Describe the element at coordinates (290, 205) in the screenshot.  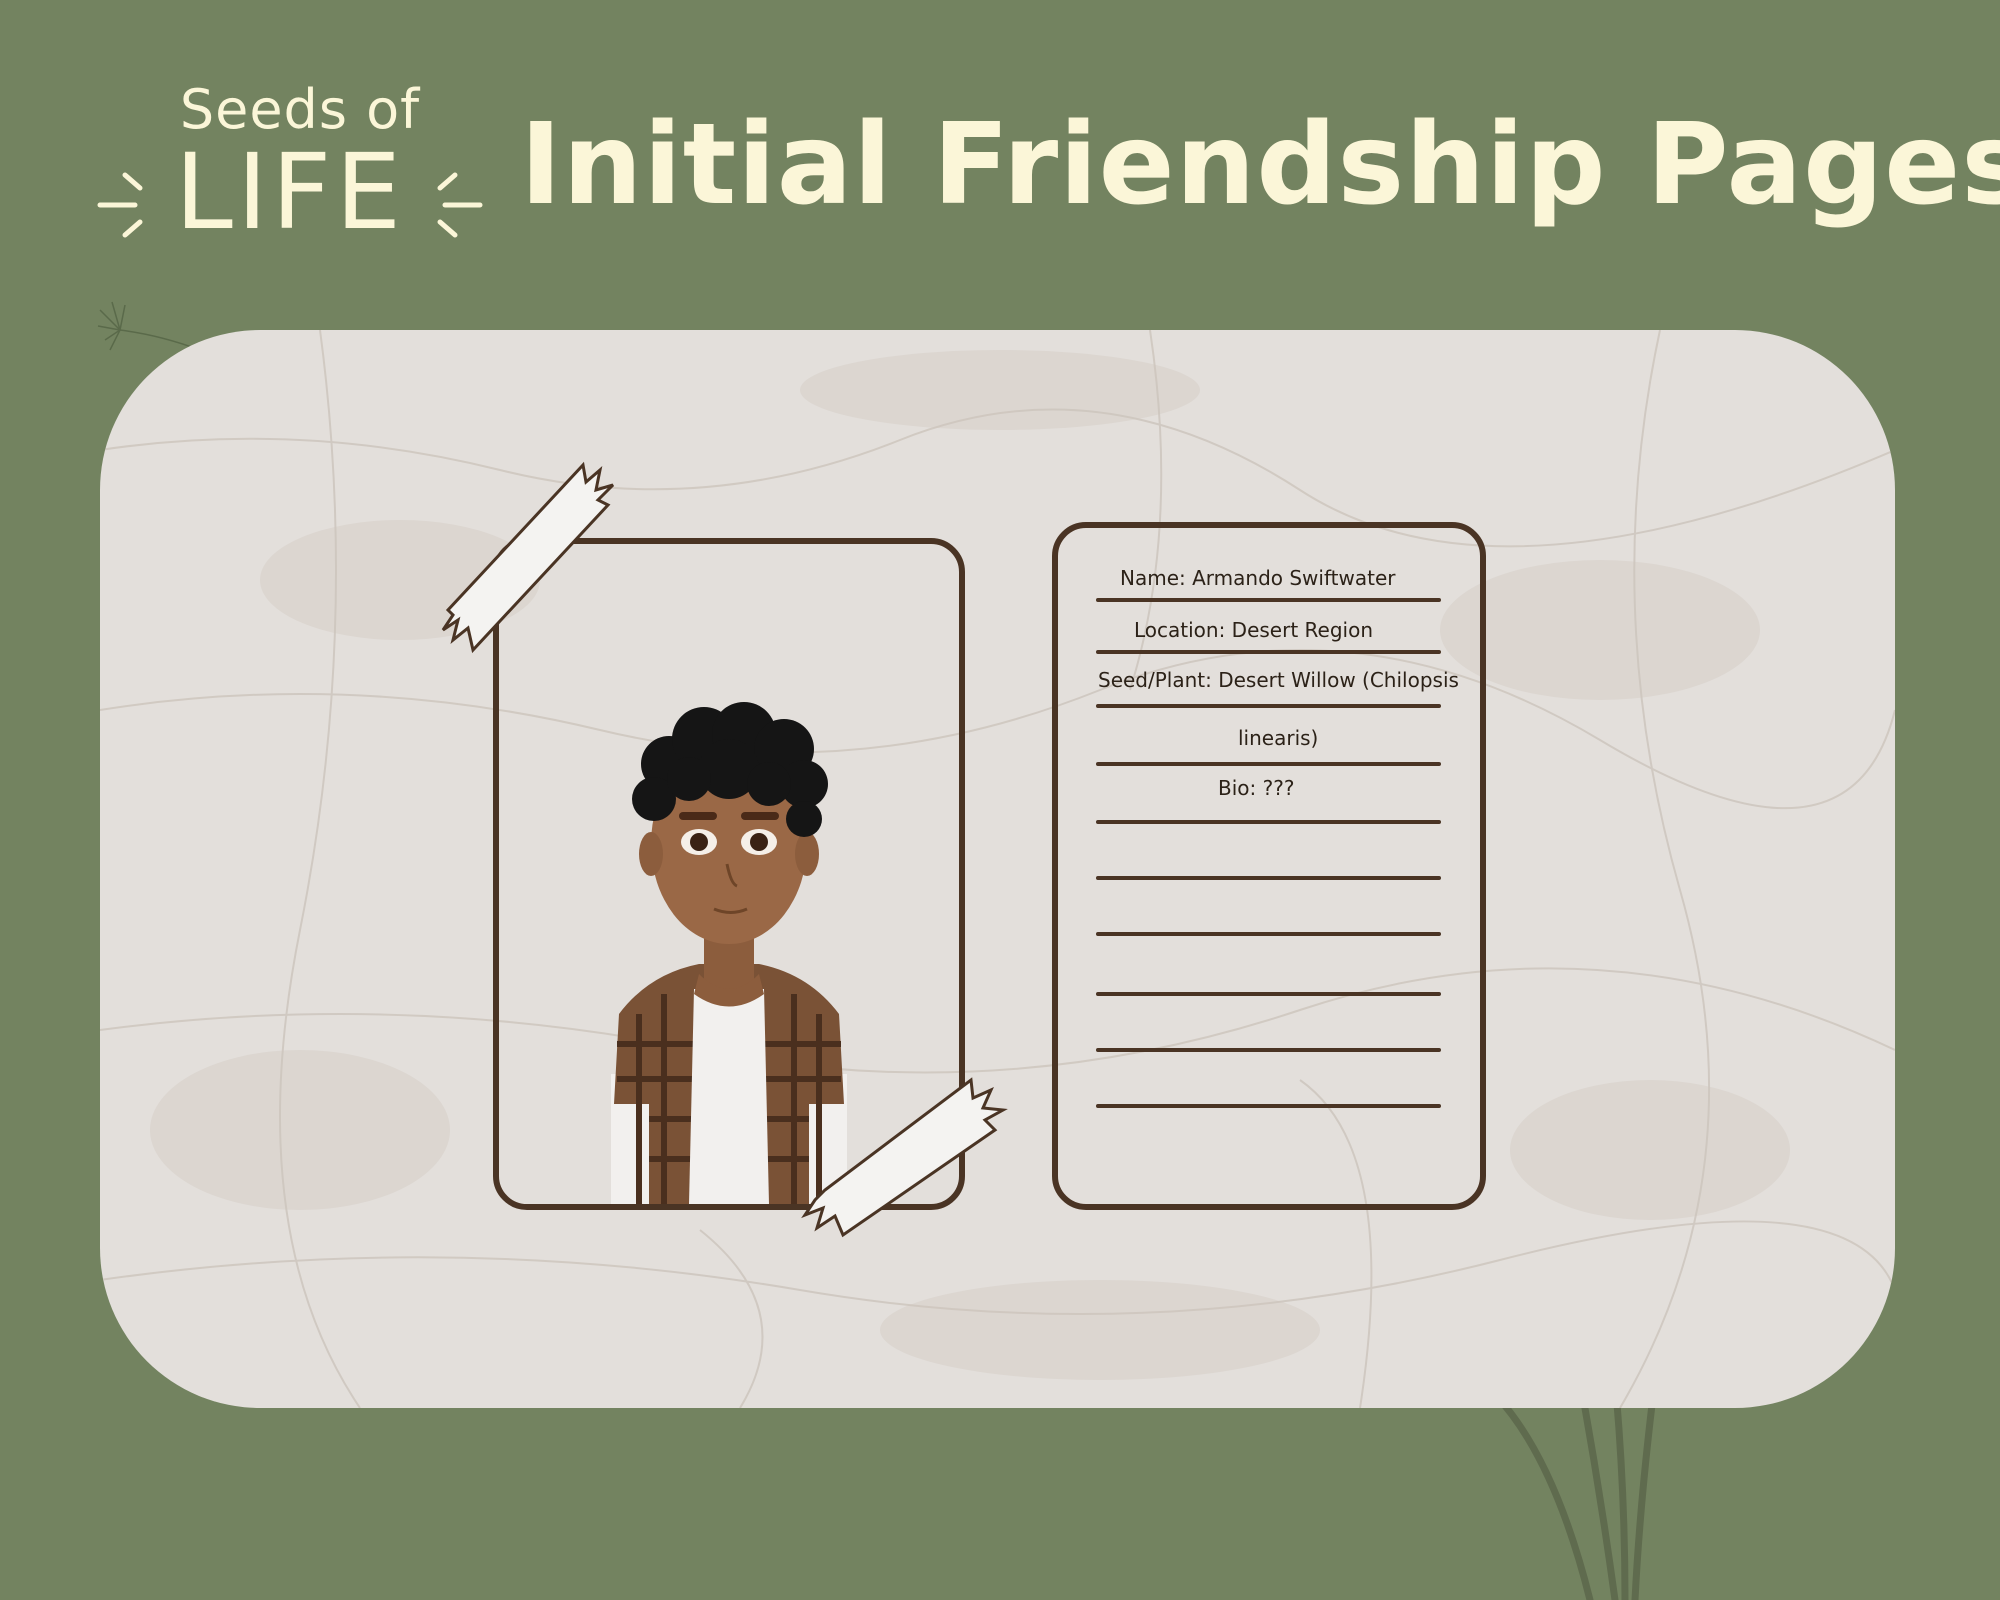
I see `sparkle-rays-icon` at that location.